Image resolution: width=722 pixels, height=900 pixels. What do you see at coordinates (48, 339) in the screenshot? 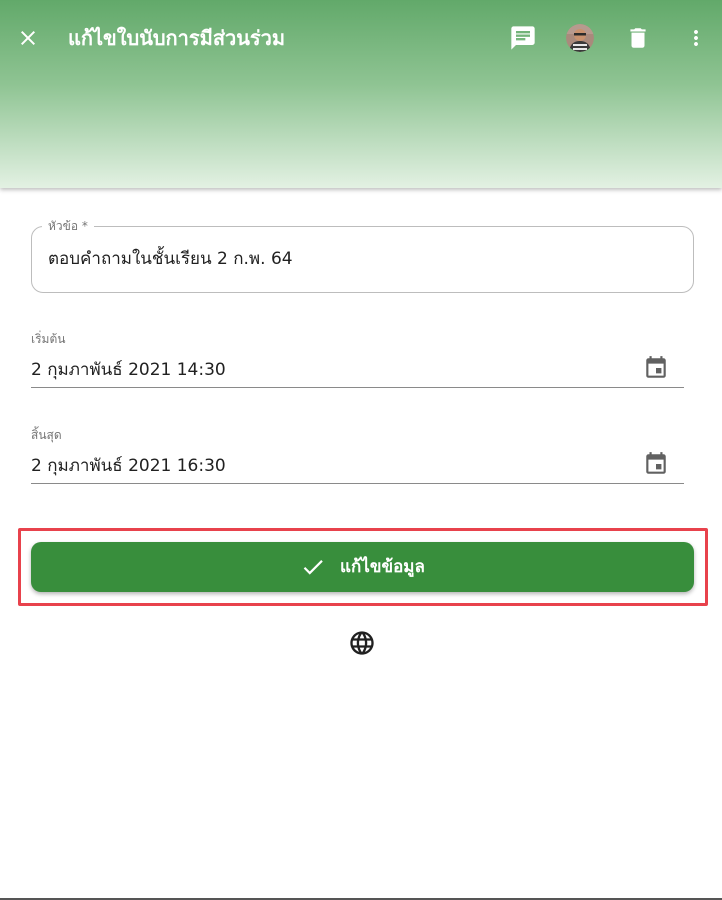
I see `start-date-label: เริ่มต้น` at bounding box center [48, 339].